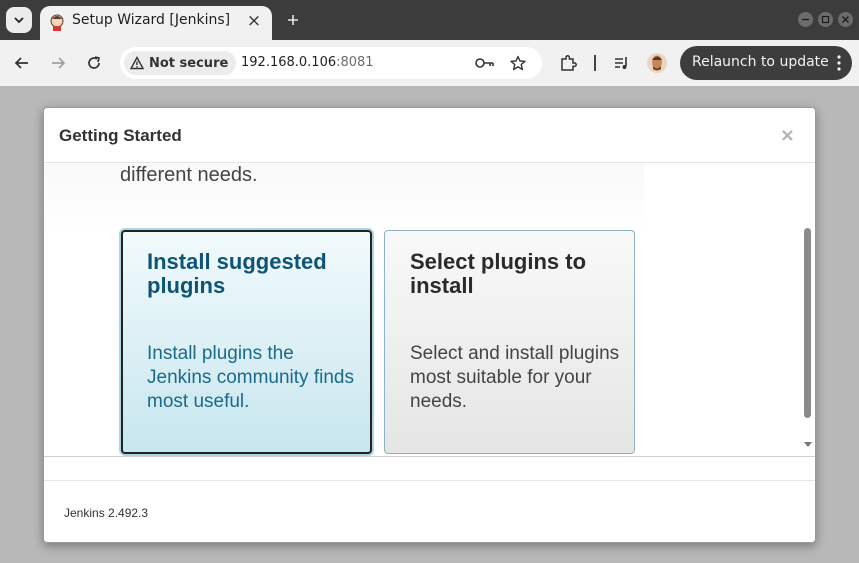 Image resolution: width=859 pixels, height=563 pixels. Describe the element at coordinates (151, 20) in the screenshot. I see `tab-title: Setup Wizard [Jenkins]` at that location.